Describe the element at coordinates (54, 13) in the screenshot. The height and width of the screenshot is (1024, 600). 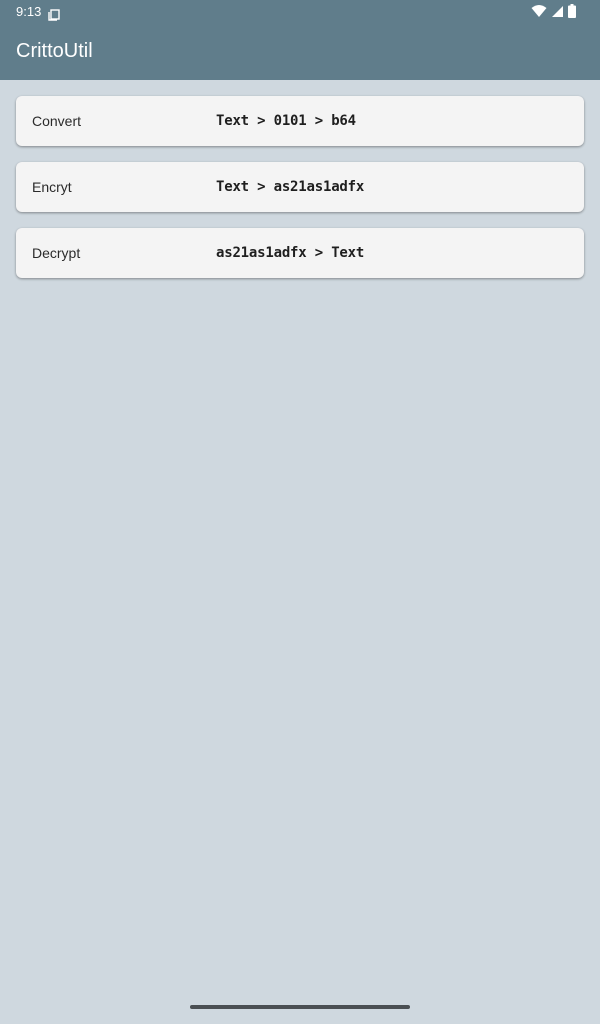
I see `sim-card-icon` at that location.